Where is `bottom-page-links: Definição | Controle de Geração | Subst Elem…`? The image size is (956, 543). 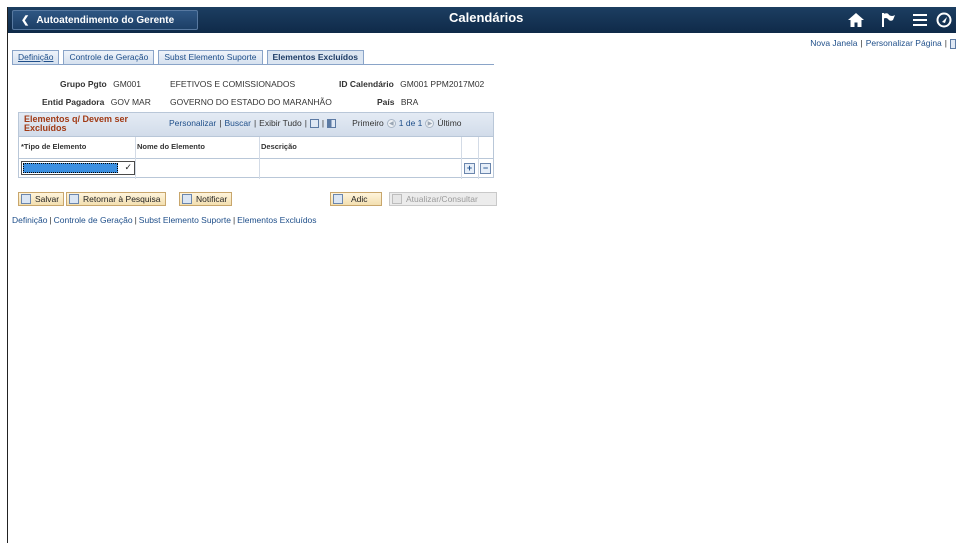 bottom-page-links: Definição | Controle de Geração | Subst Elem… is located at coordinates (164, 220).